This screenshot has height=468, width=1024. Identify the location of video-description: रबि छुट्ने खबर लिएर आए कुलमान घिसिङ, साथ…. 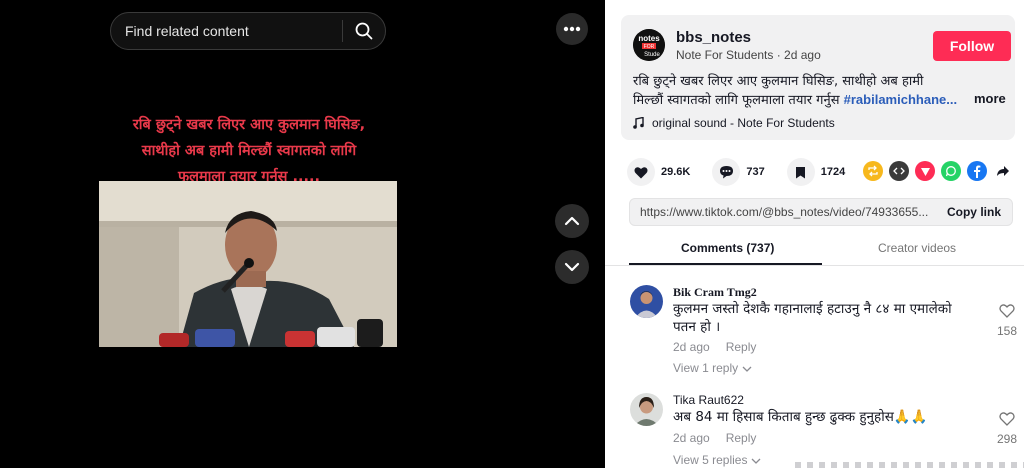
(813, 91).